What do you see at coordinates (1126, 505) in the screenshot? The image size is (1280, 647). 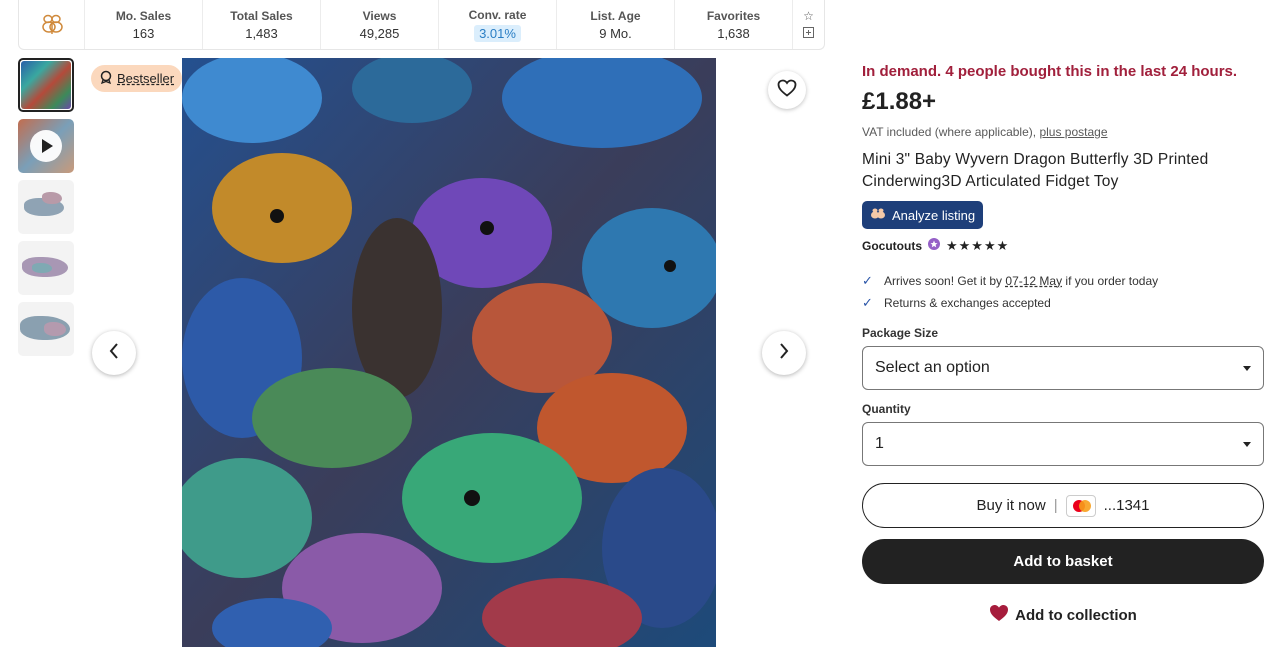 I see `card-digits: ...1341` at bounding box center [1126, 505].